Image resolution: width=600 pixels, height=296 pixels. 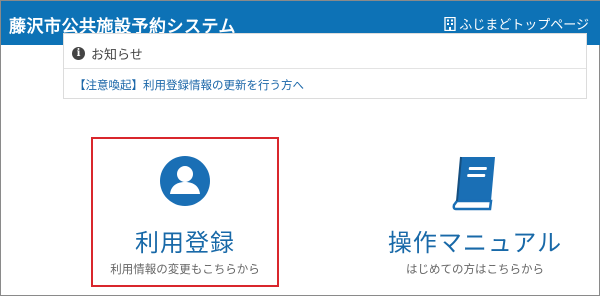 I want to click on notice-title: お知らせ, so click(x=117, y=55).